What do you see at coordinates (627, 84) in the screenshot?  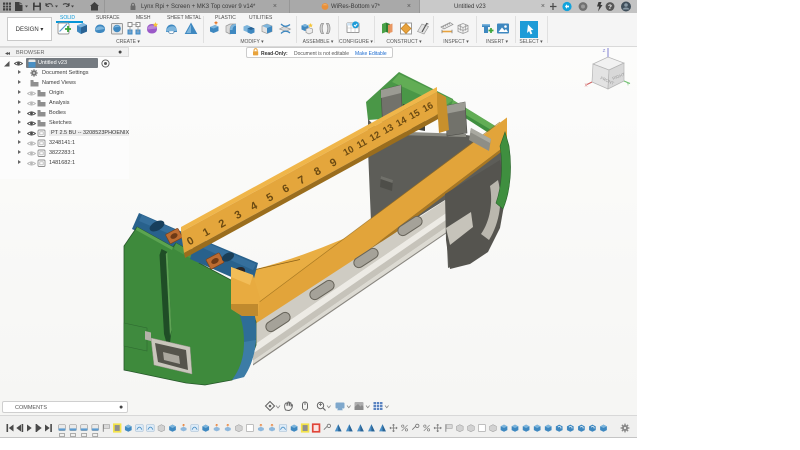 I see `svg-text: Y` at bounding box center [627, 84].